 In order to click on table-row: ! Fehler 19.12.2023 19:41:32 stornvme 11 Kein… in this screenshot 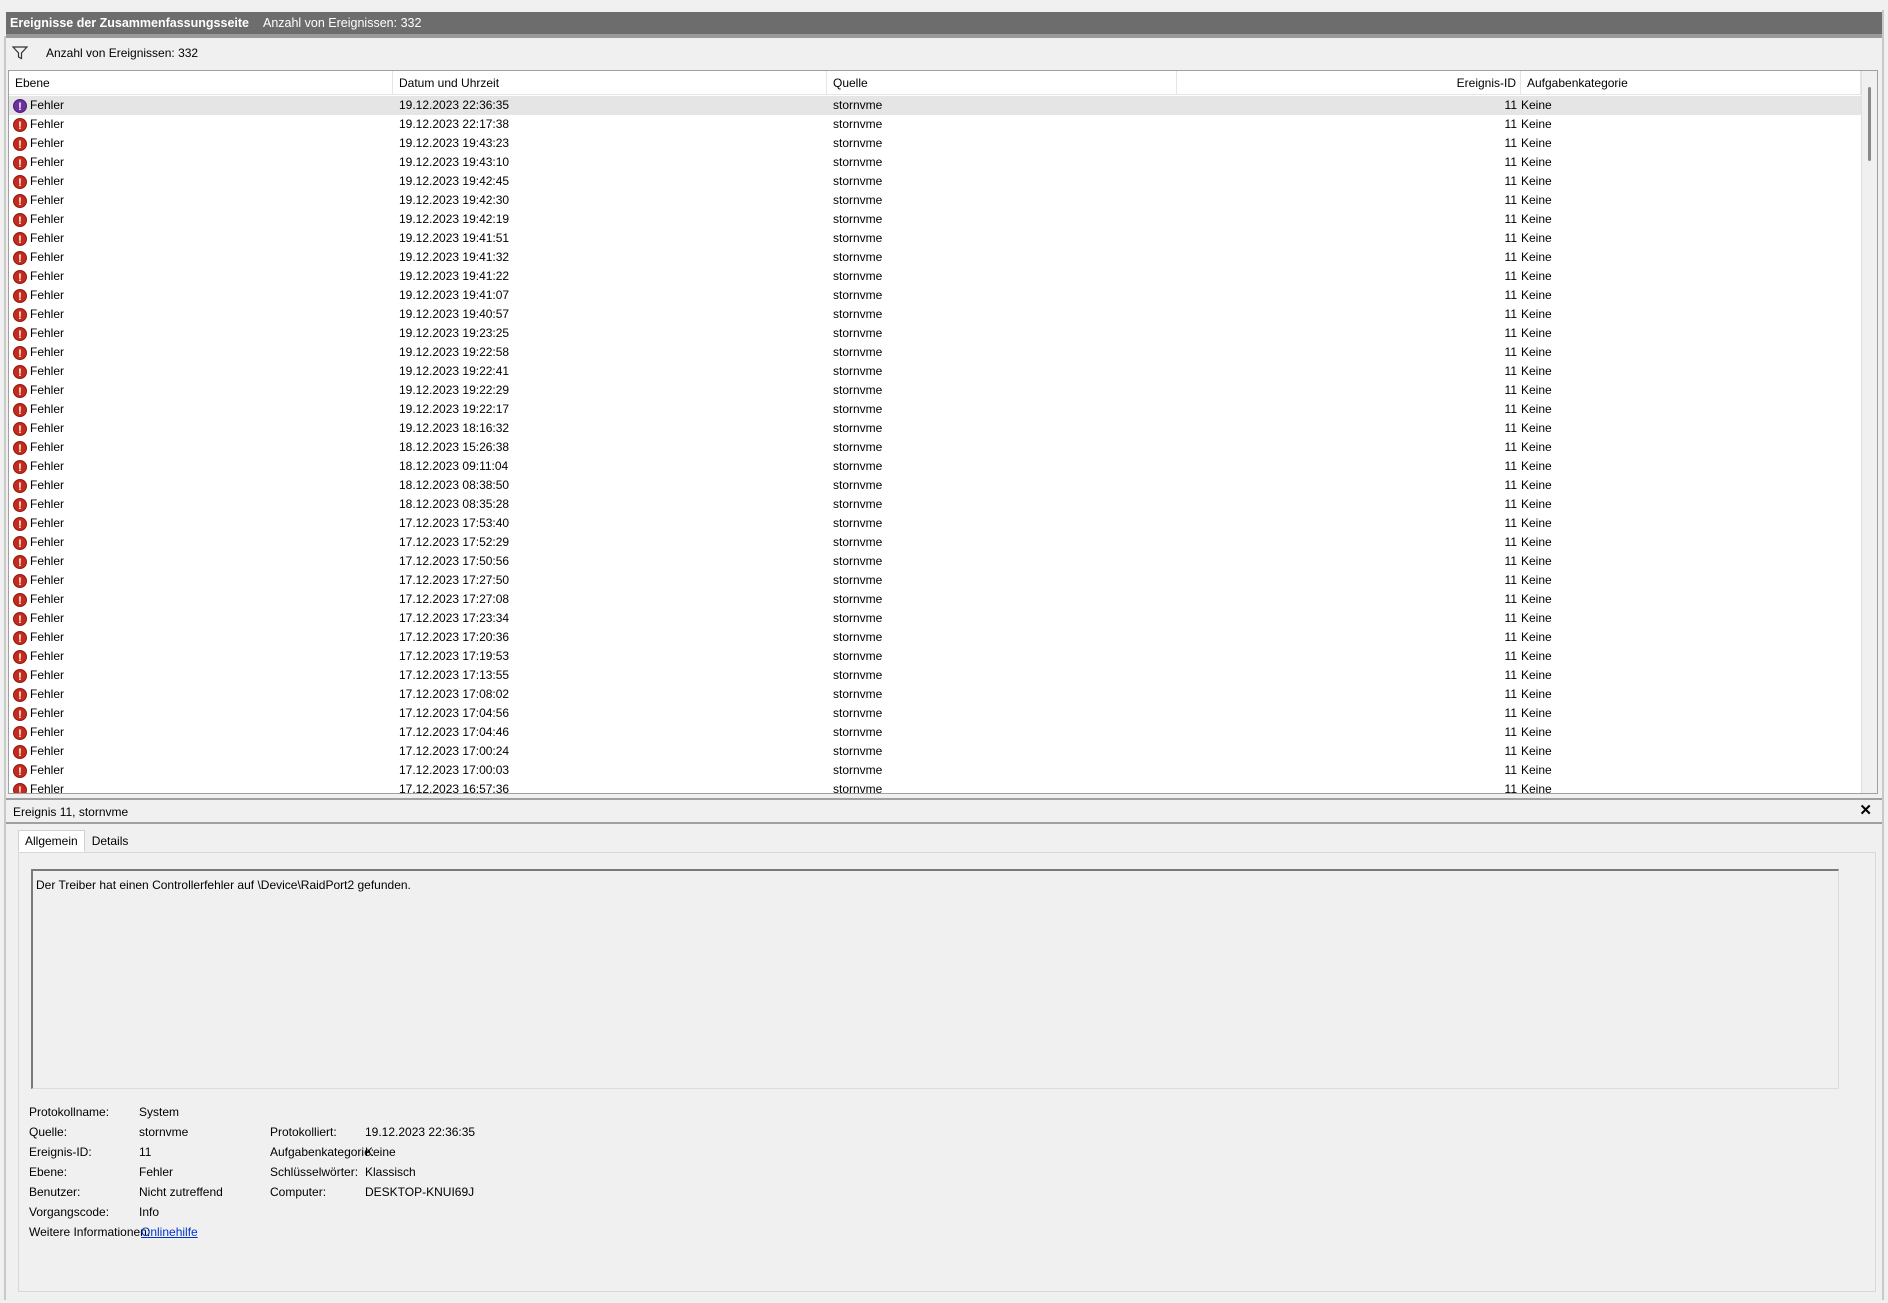, I will do `click(935, 257)`.